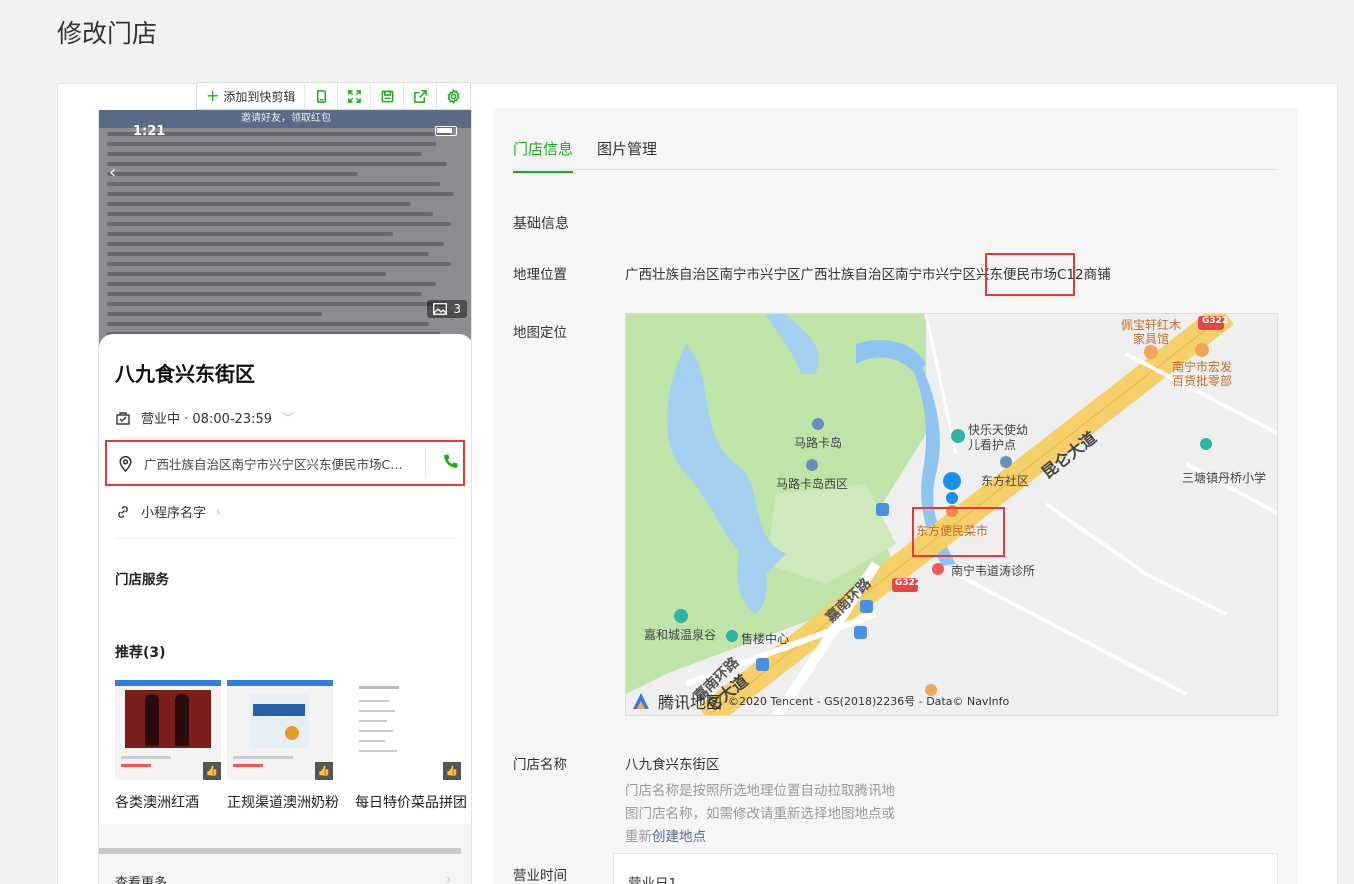  I want to click on recommend-item: 👍 每日特价菜品拼团, so click(411, 746).